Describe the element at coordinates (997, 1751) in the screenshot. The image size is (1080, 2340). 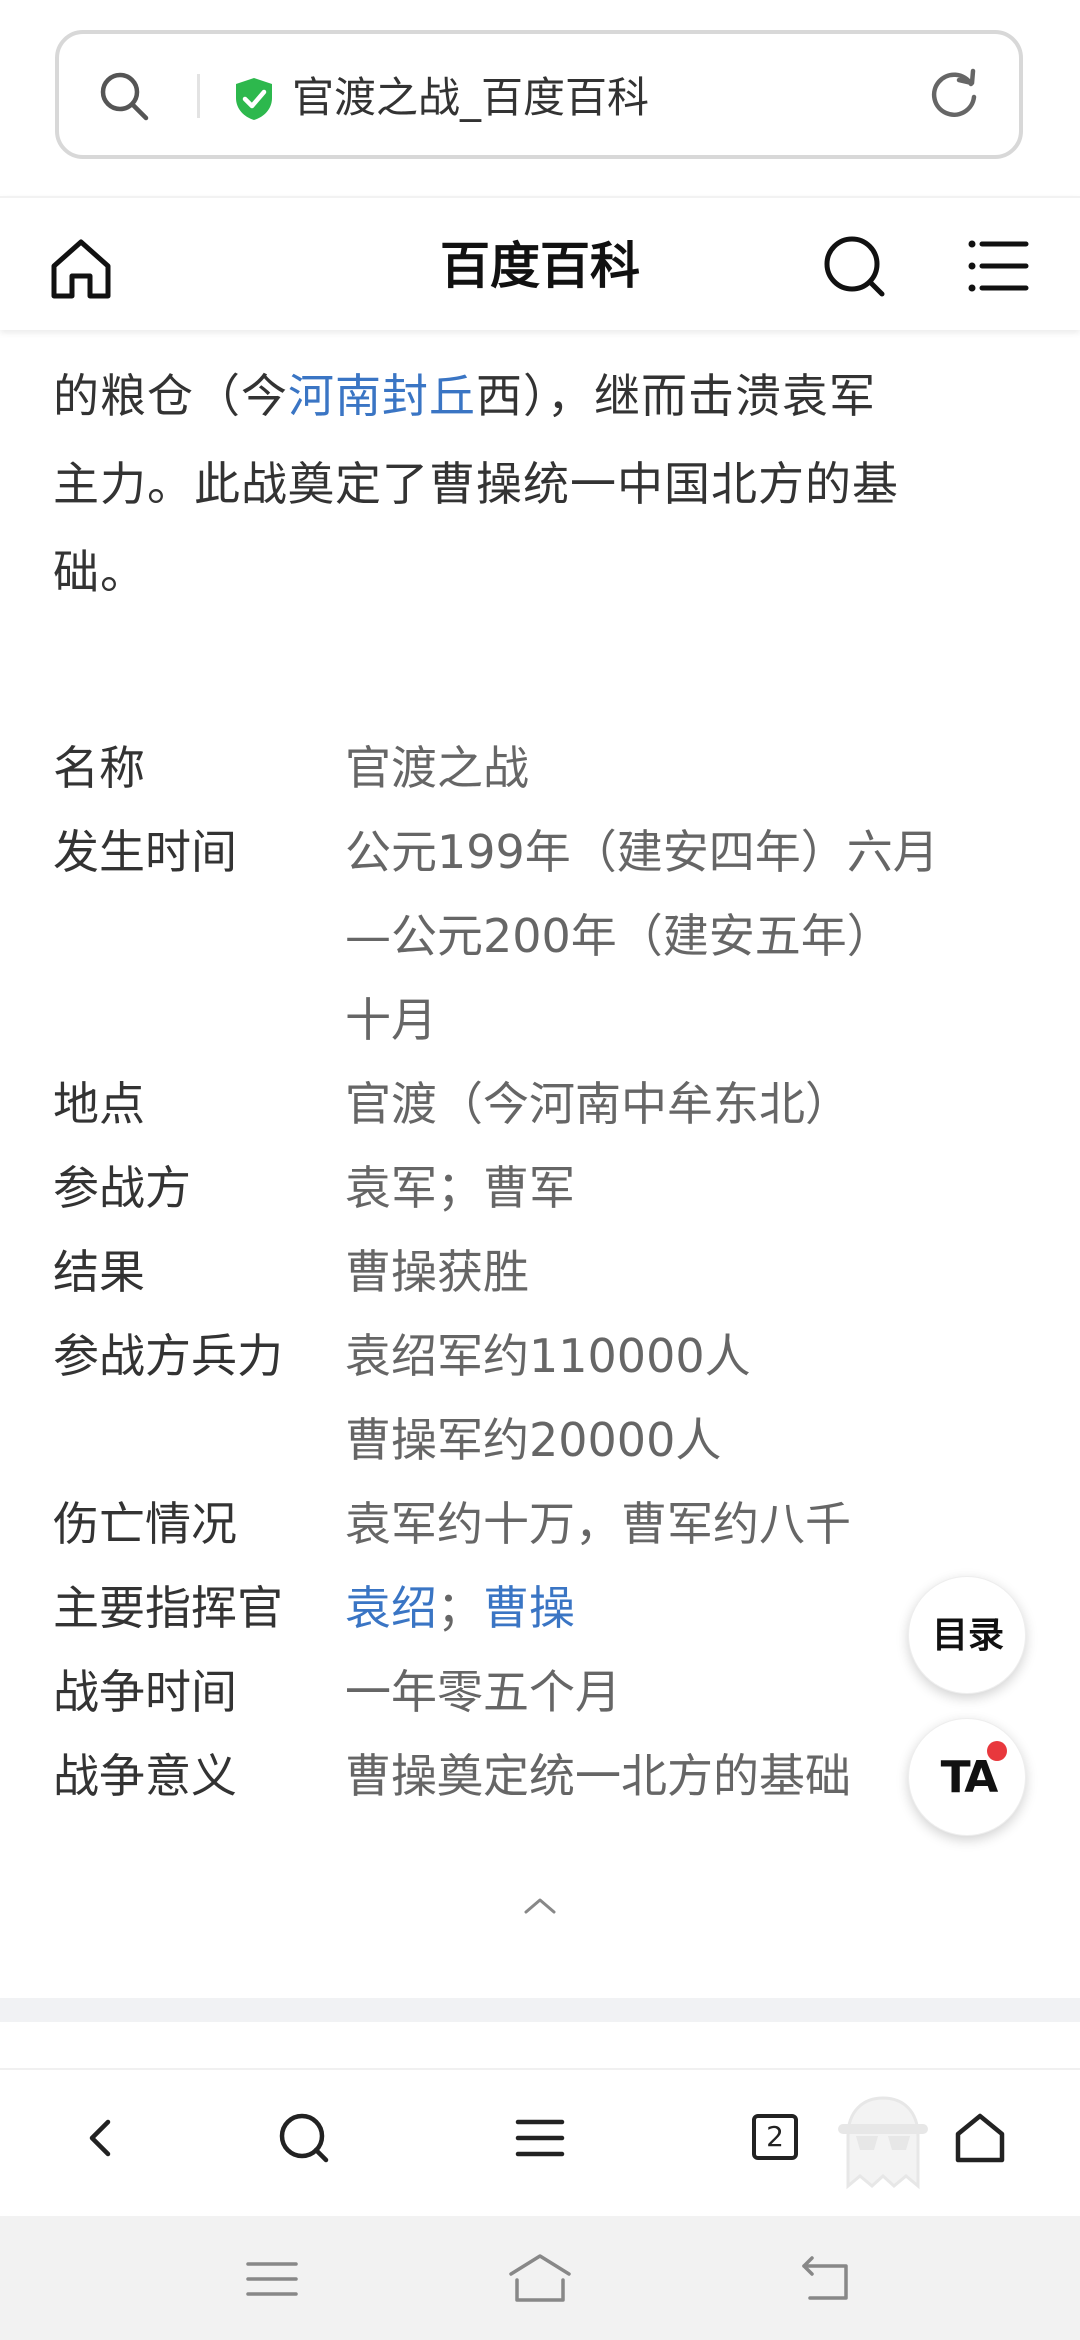
I see `notification-dot` at that location.